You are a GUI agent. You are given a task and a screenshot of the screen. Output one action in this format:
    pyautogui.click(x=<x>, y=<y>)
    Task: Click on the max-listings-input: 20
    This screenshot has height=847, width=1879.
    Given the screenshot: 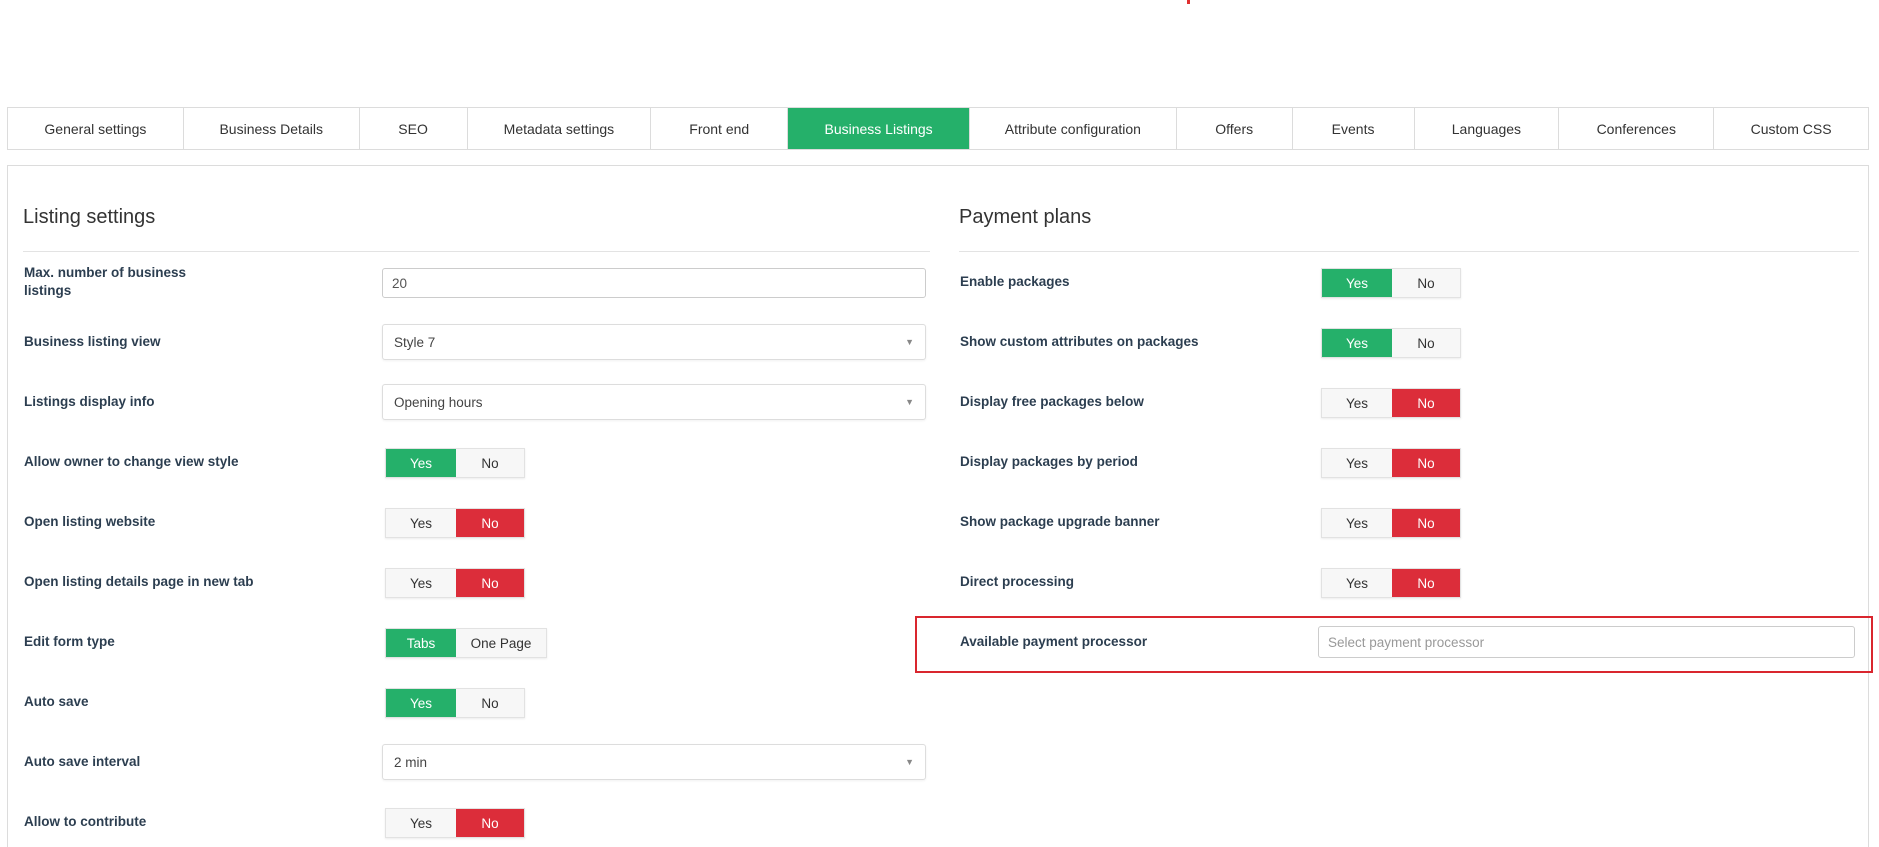 What is the action you would take?
    pyautogui.click(x=654, y=283)
    